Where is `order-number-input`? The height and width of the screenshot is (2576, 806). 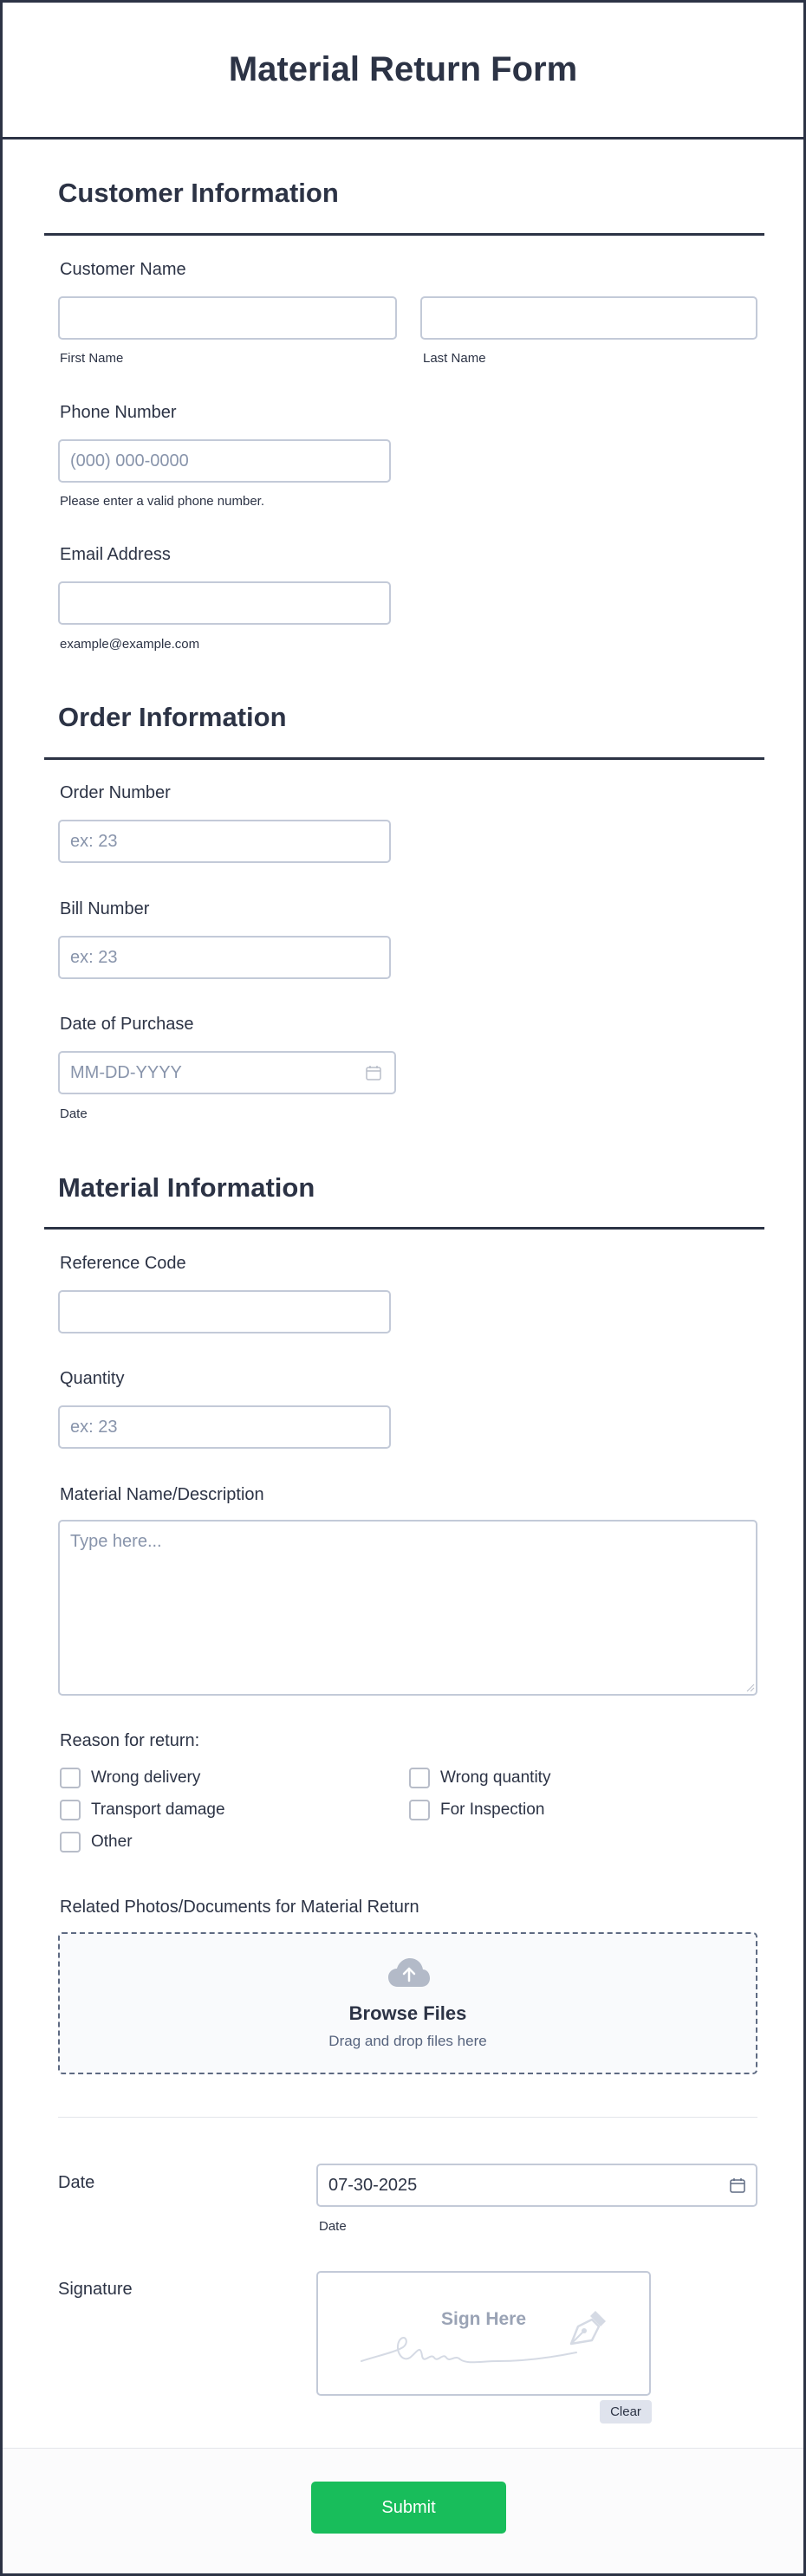
order-number-input is located at coordinates (224, 842).